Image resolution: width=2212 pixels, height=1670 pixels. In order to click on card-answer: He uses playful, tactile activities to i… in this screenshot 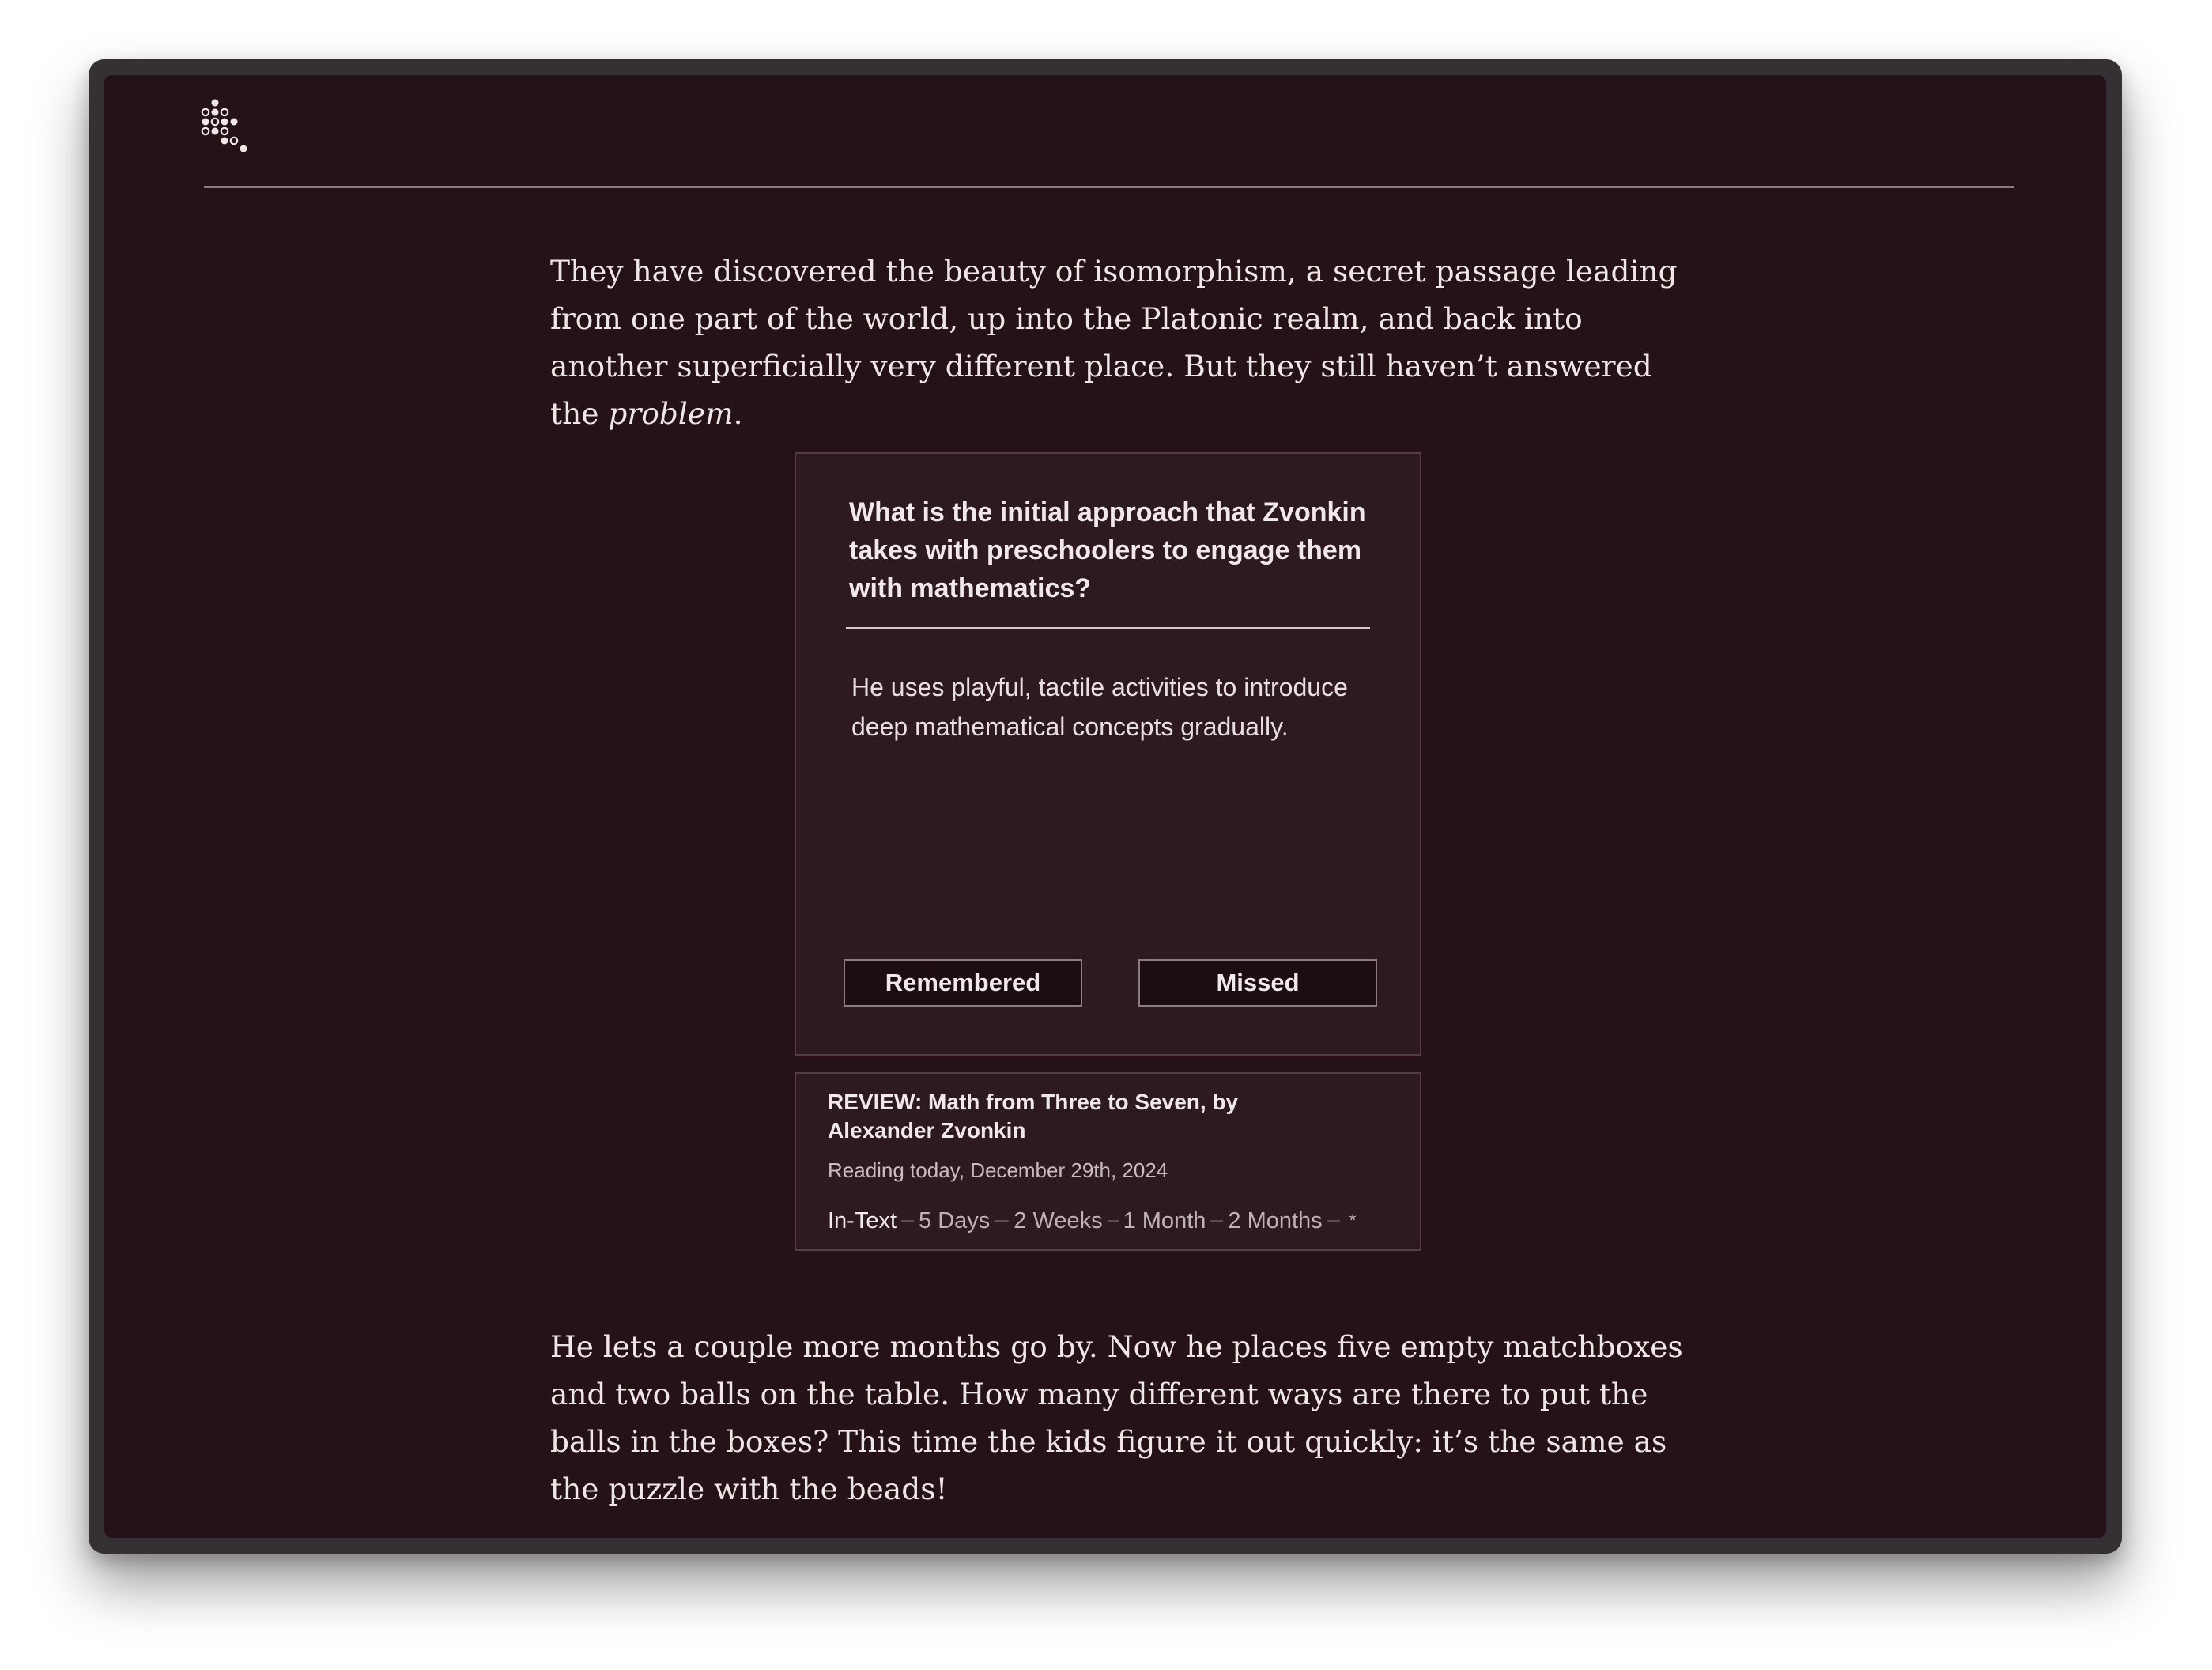, I will do `click(1099, 707)`.